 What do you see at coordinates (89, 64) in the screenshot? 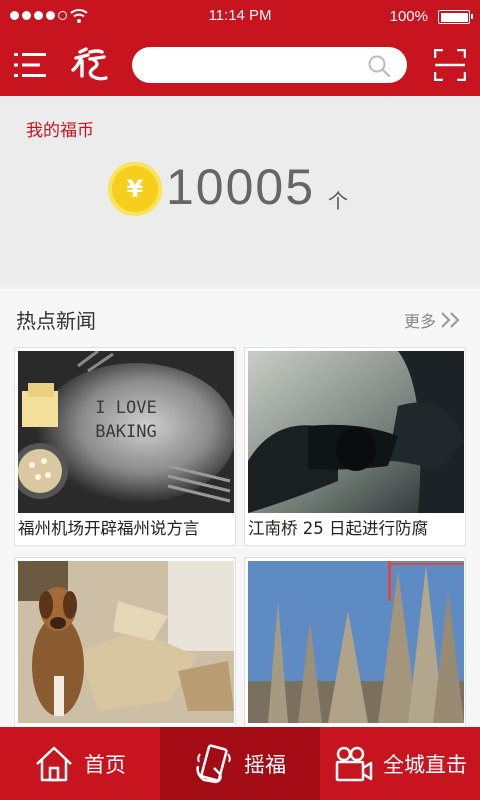
I see `fu-logo-icon` at bounding box center [89, 64].